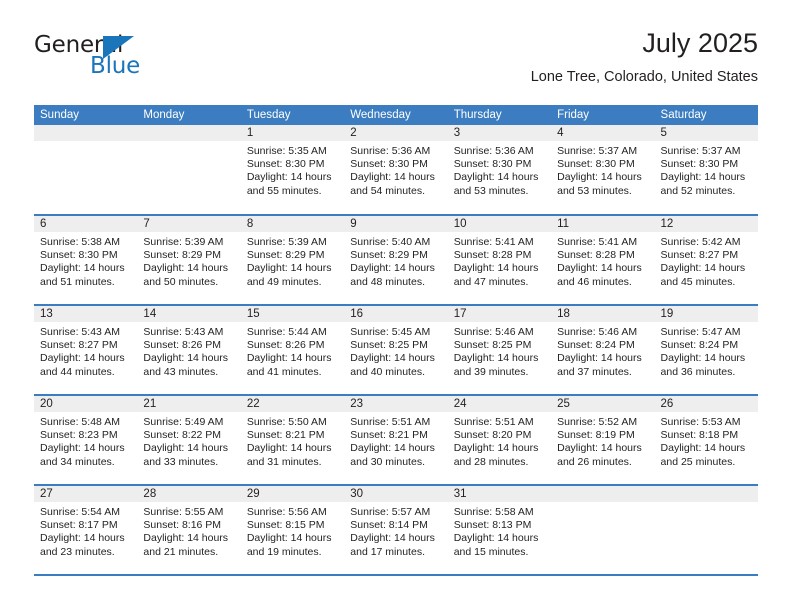 This screenshot has width=792, height=612. What do you see at coordinates (86, 404) in the screenshot?
I see `day-number: 20` at bounding box center [86, 404].